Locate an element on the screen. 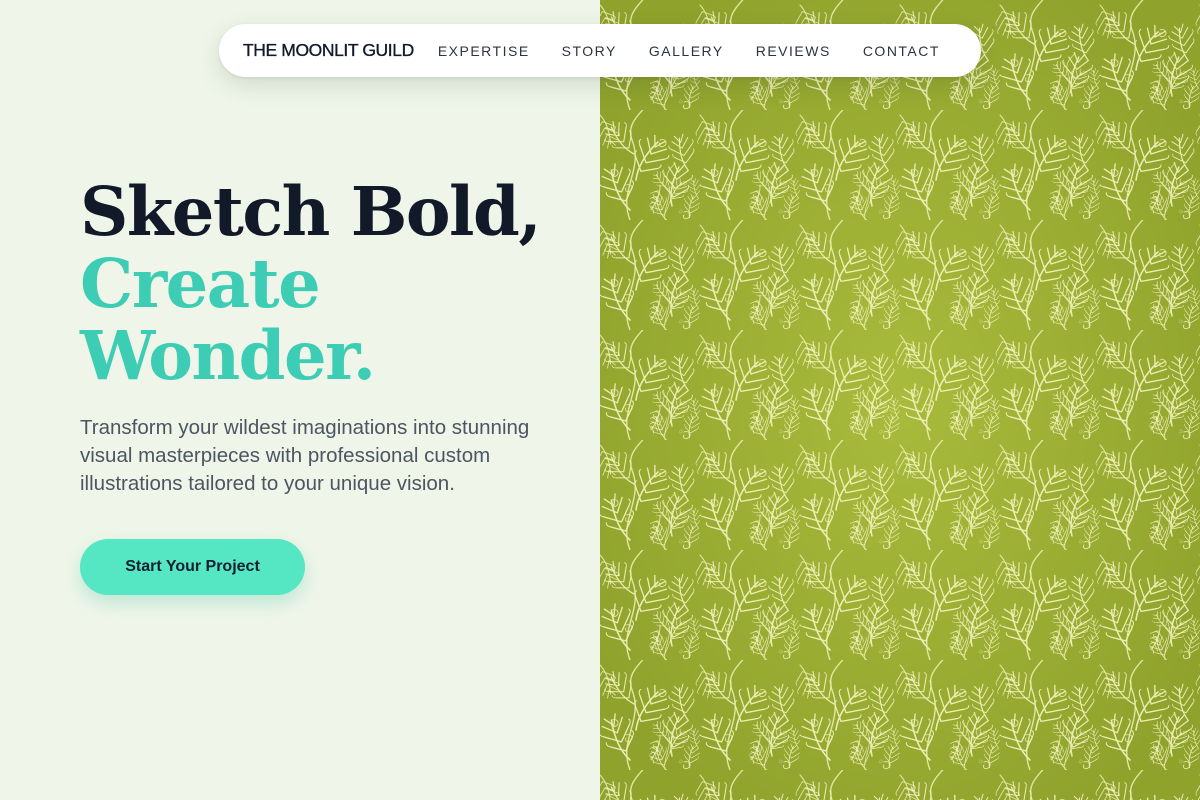 The image size is (1200, 800). nav-link-gallery: GALLERY is located at coordinates (686, 51).